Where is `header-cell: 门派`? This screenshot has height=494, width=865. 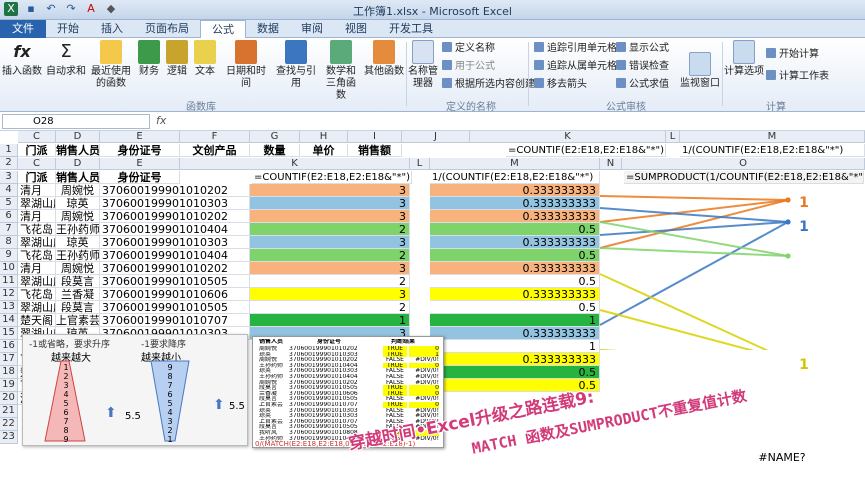 header-cell: 门派 is located at coordinates (37, 150).